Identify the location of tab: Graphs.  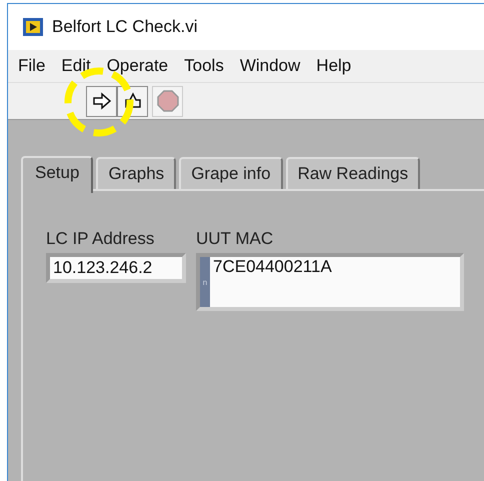
(136, 173).